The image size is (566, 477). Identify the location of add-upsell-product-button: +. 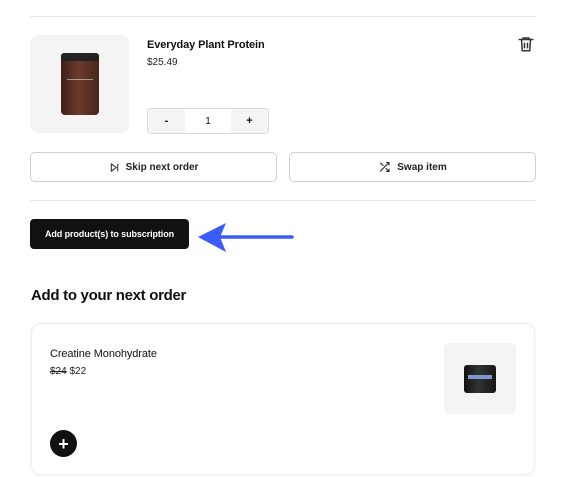
(63, 443).